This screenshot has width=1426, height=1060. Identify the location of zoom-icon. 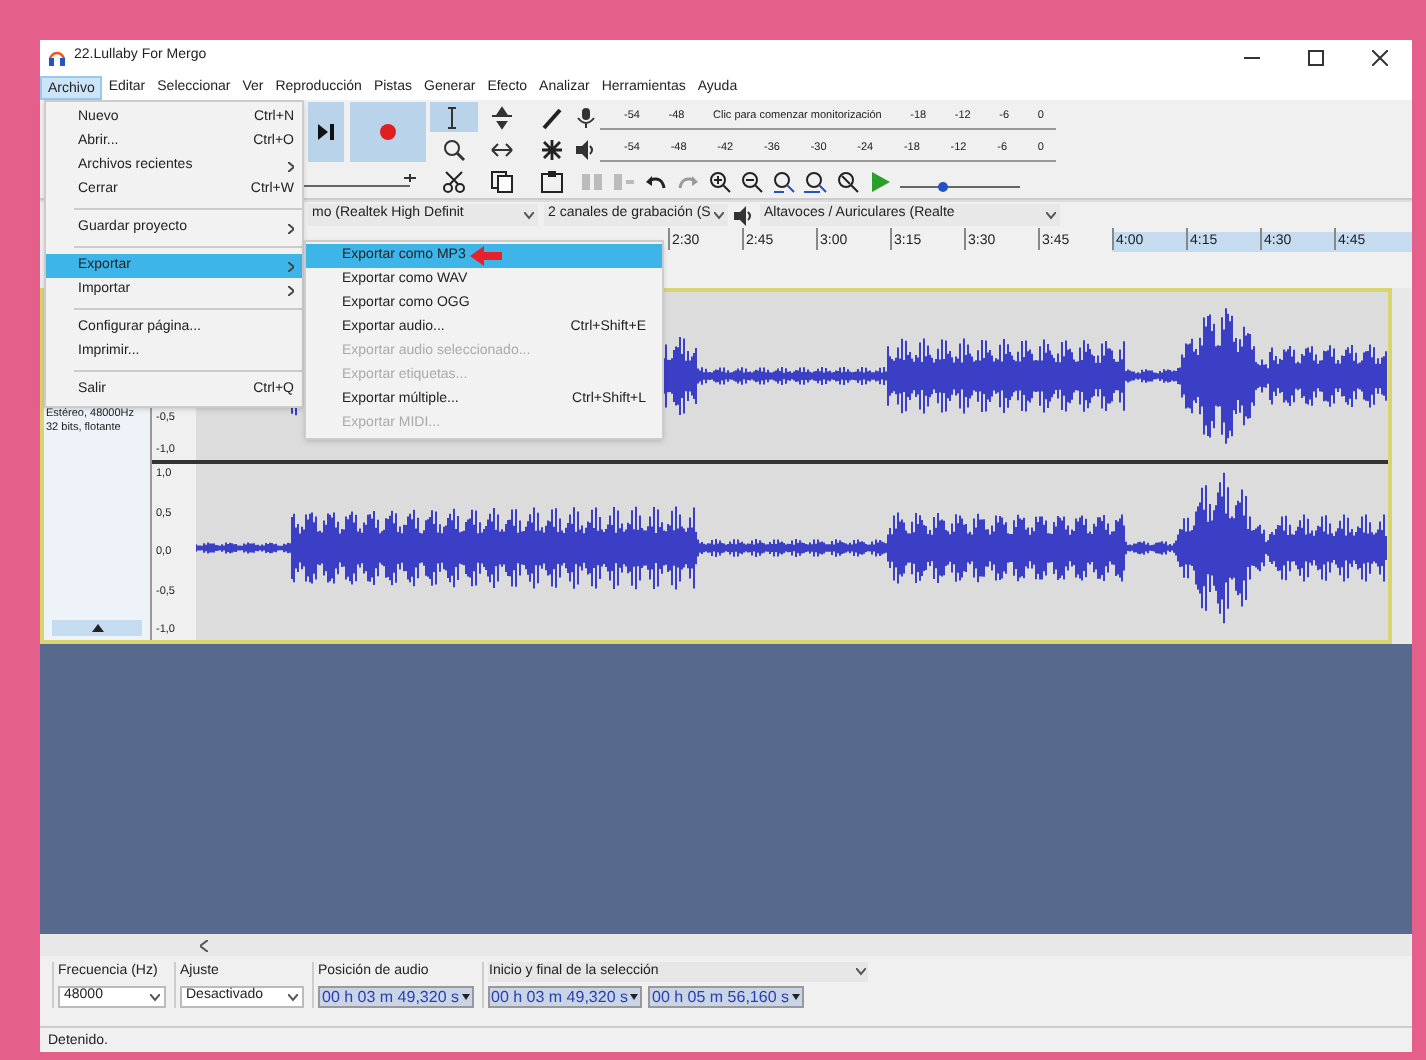
(453, 149).